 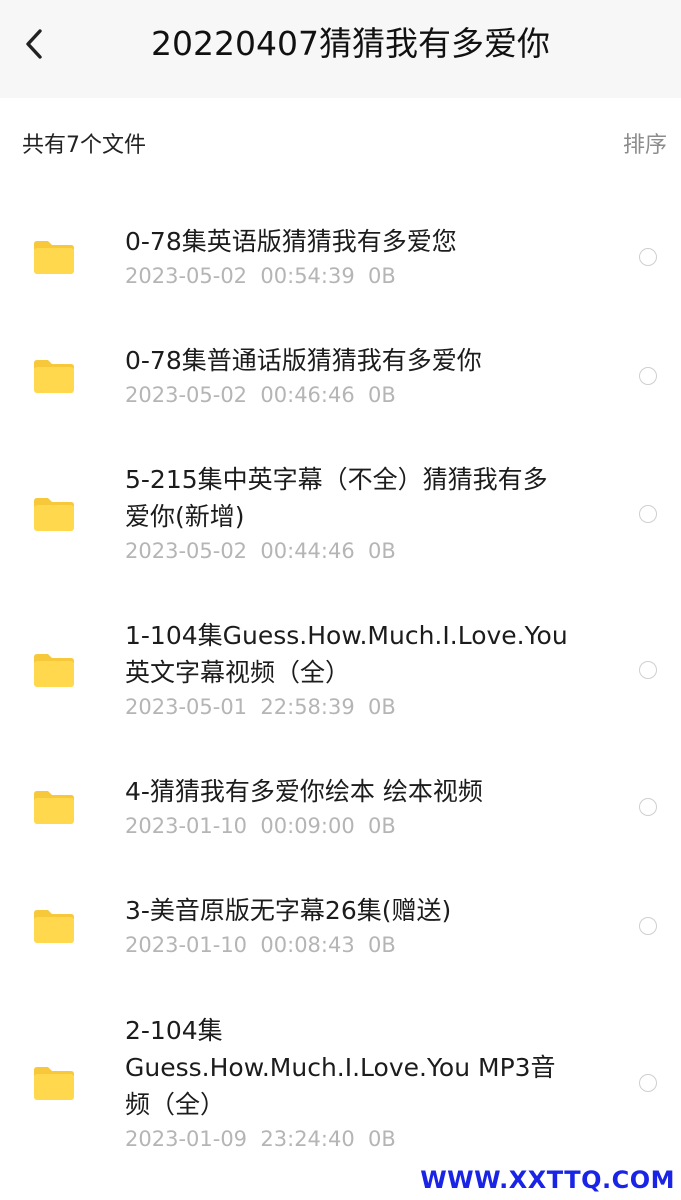 What do you see at coordinates (303, 360) in the screenshot?
I see `file-name: 0-78集普通话版猜猜我有多爱你` at bounding box center [303, 360].